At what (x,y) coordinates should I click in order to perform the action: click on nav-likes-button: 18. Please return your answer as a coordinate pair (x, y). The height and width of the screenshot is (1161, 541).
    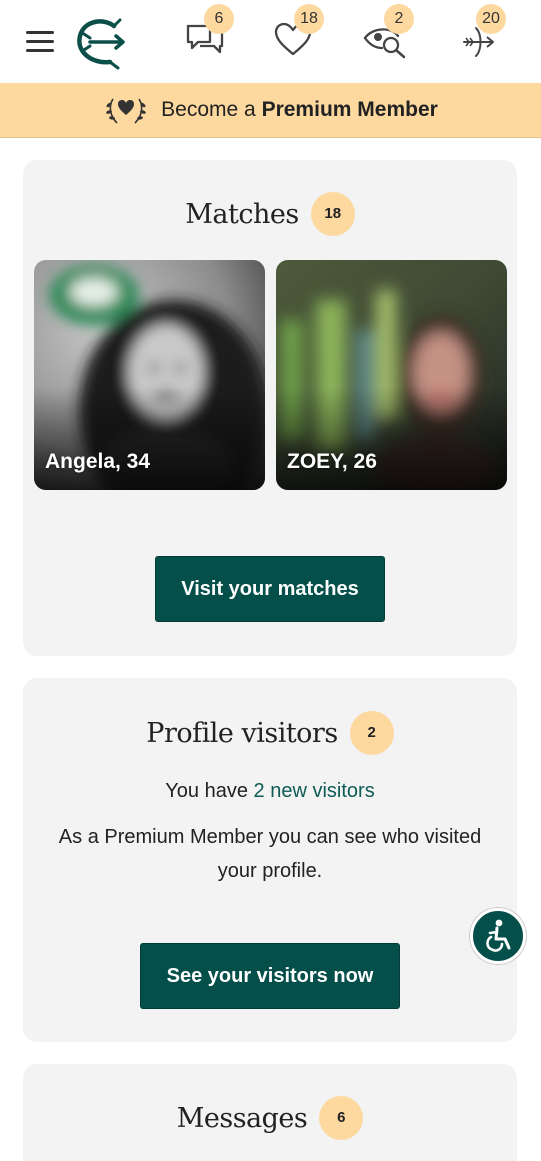
    Looking at the image, I should click on (298, 33).